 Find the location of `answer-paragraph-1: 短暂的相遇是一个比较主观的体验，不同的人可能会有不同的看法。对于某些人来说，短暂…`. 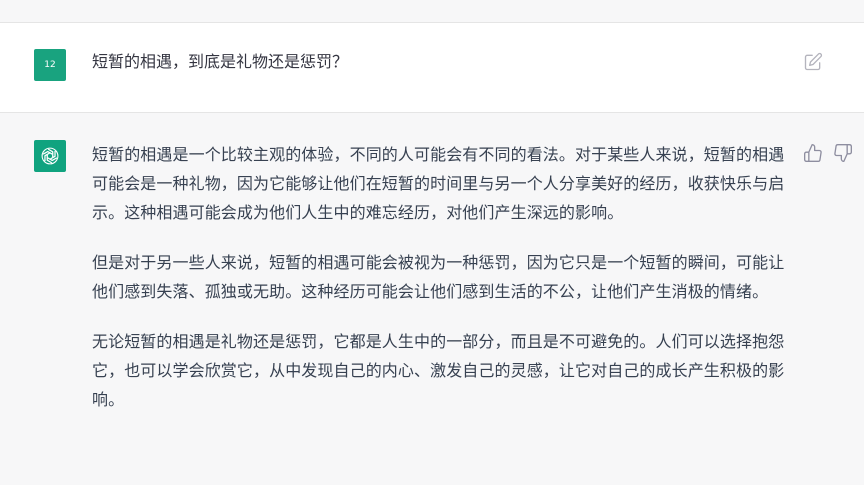

answer-paragraph-1: 短暂的相遇是一个比较主观的体验，不同的人可能会有不同的看法。对于某些人来说，短暂… is located at coordinates (438, 183).